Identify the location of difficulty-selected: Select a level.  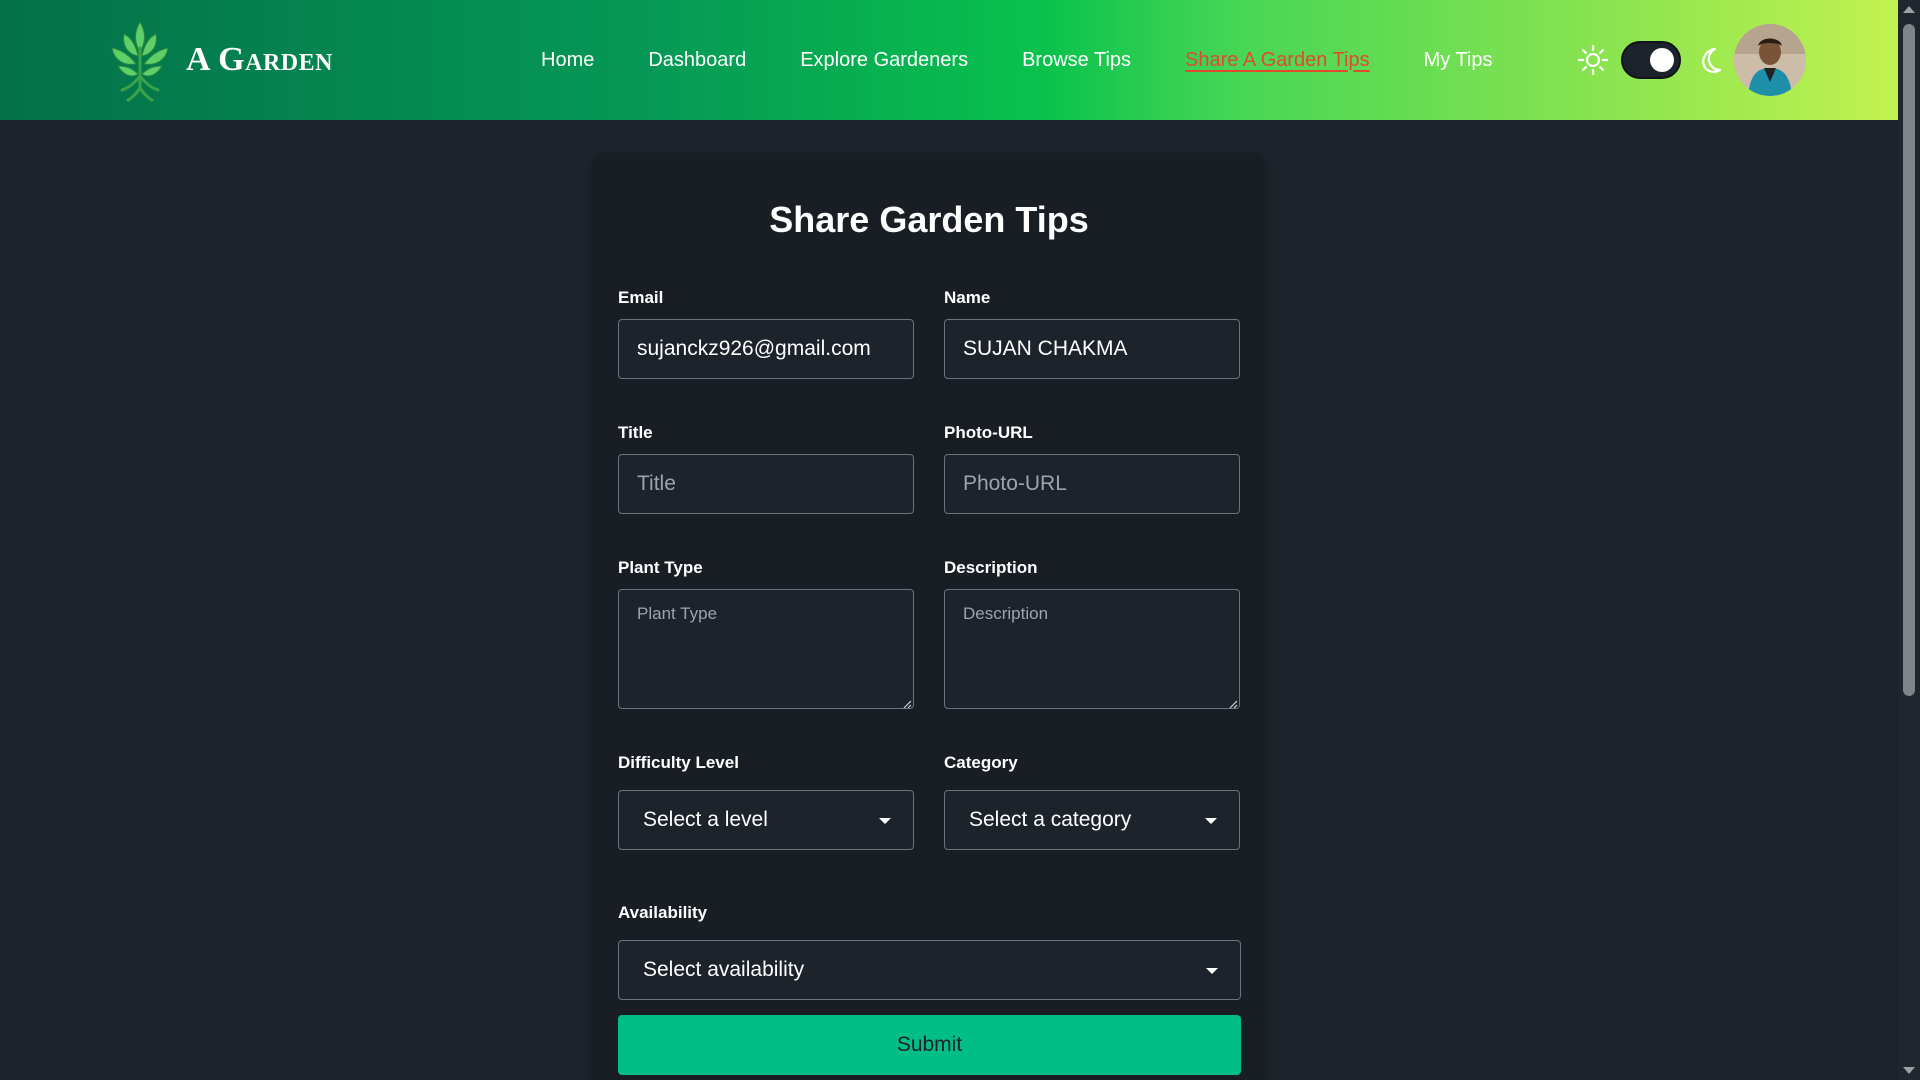
(705, 819).